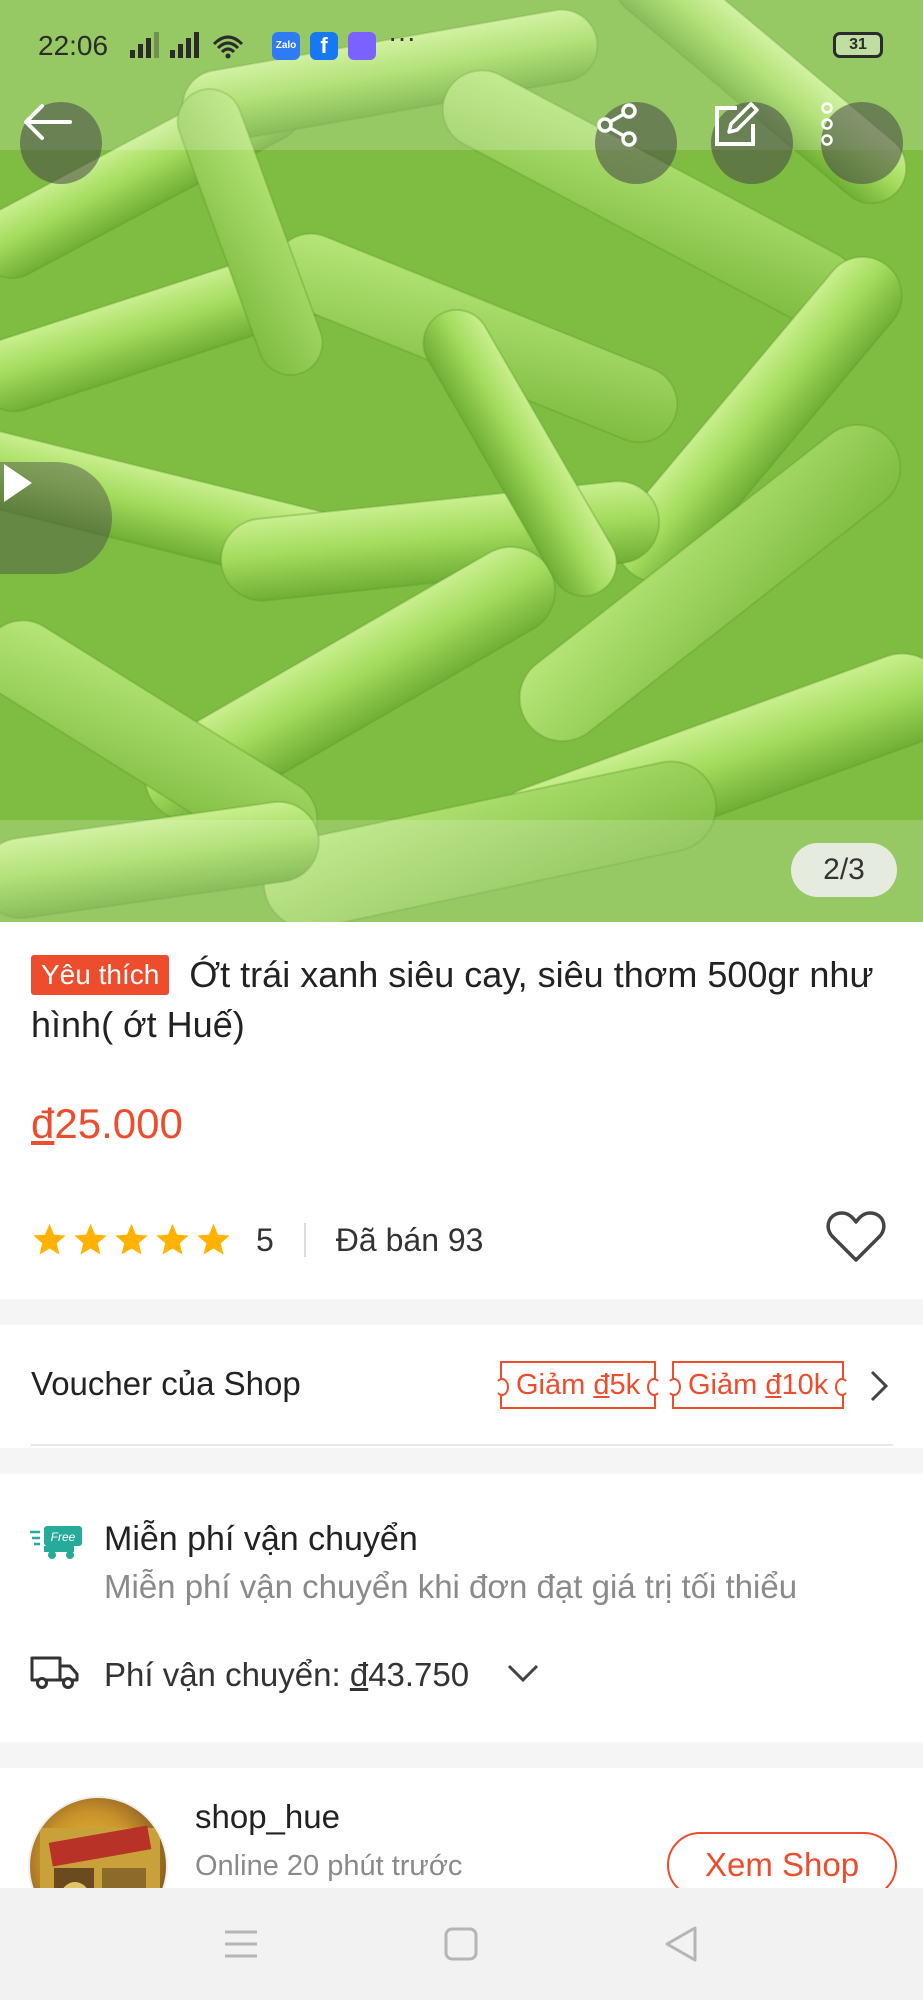  I want to click on battery-icon: 31, so click(858, 45).